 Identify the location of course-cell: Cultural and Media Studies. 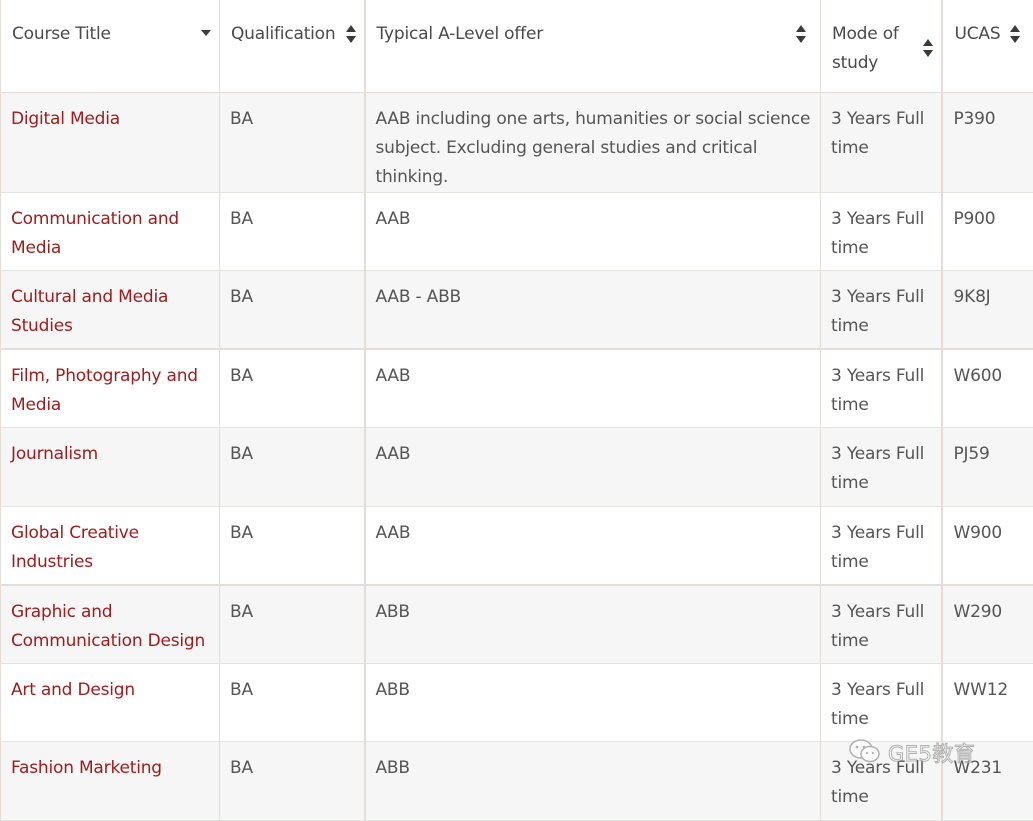
(110, 310).